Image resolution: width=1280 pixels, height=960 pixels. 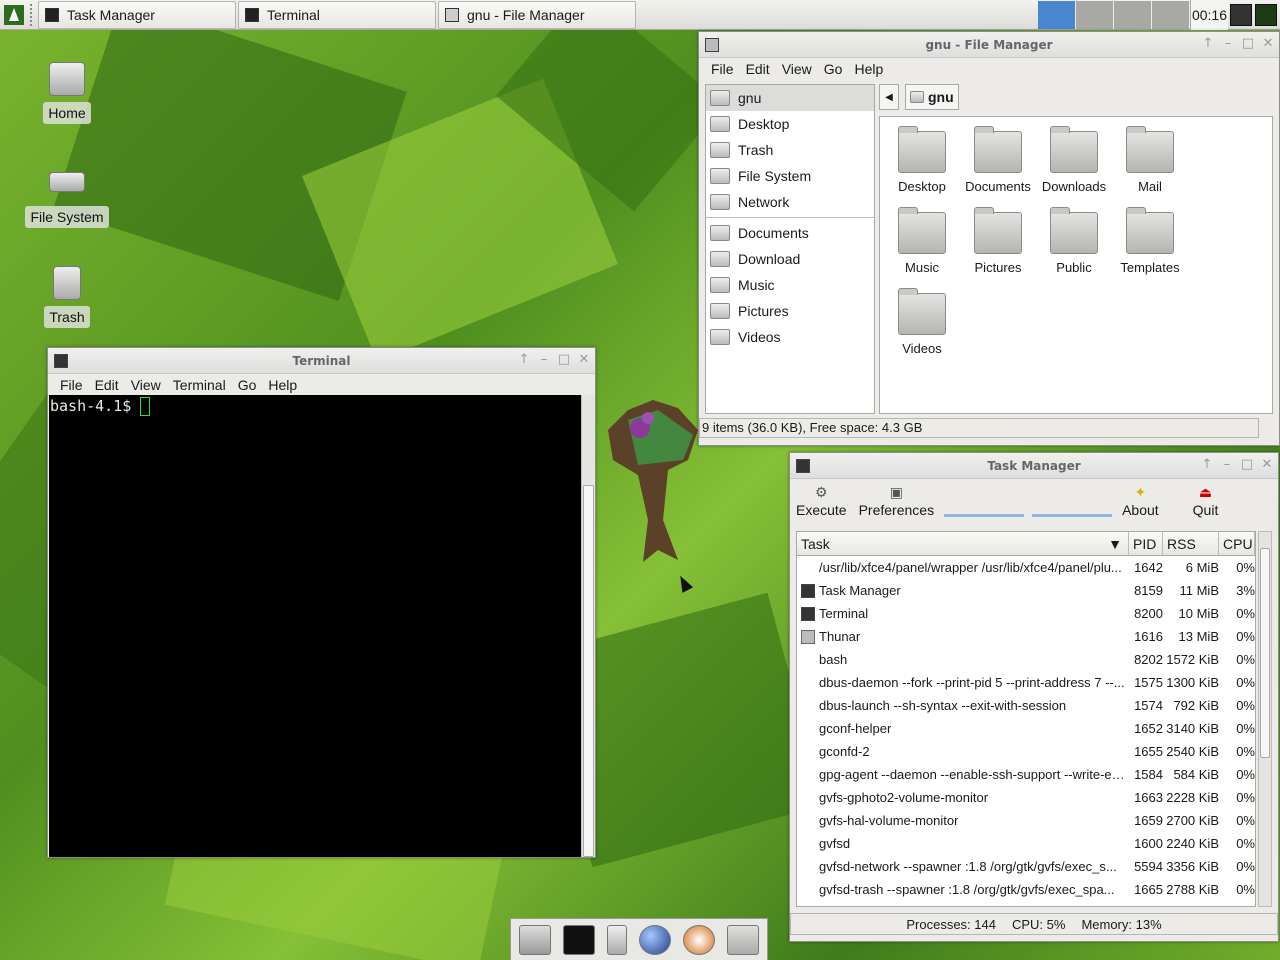 I want to click on folder-item-music: Music, so click(x=922, y=241).